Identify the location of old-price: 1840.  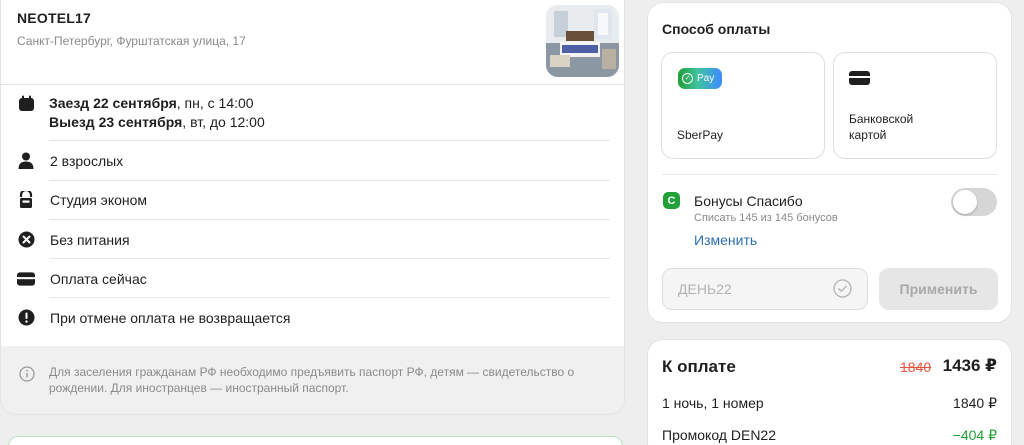
(916, 367).